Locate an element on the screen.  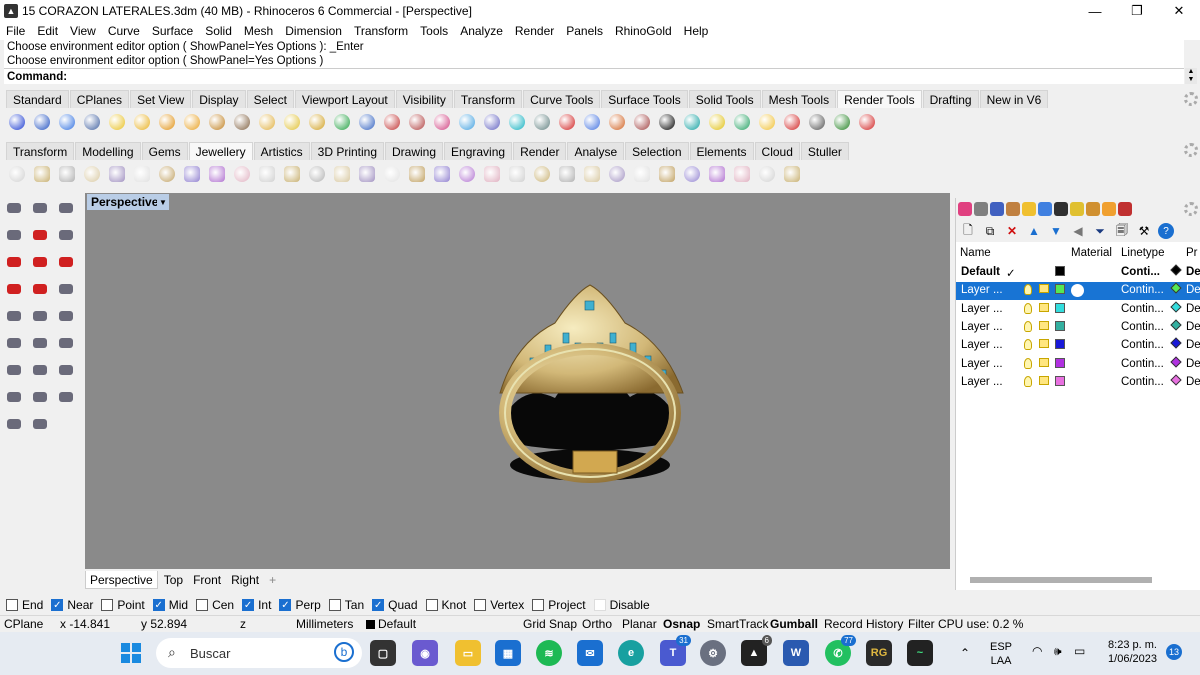
spotify-icon: ≋ is located at coordinates (549, 653).